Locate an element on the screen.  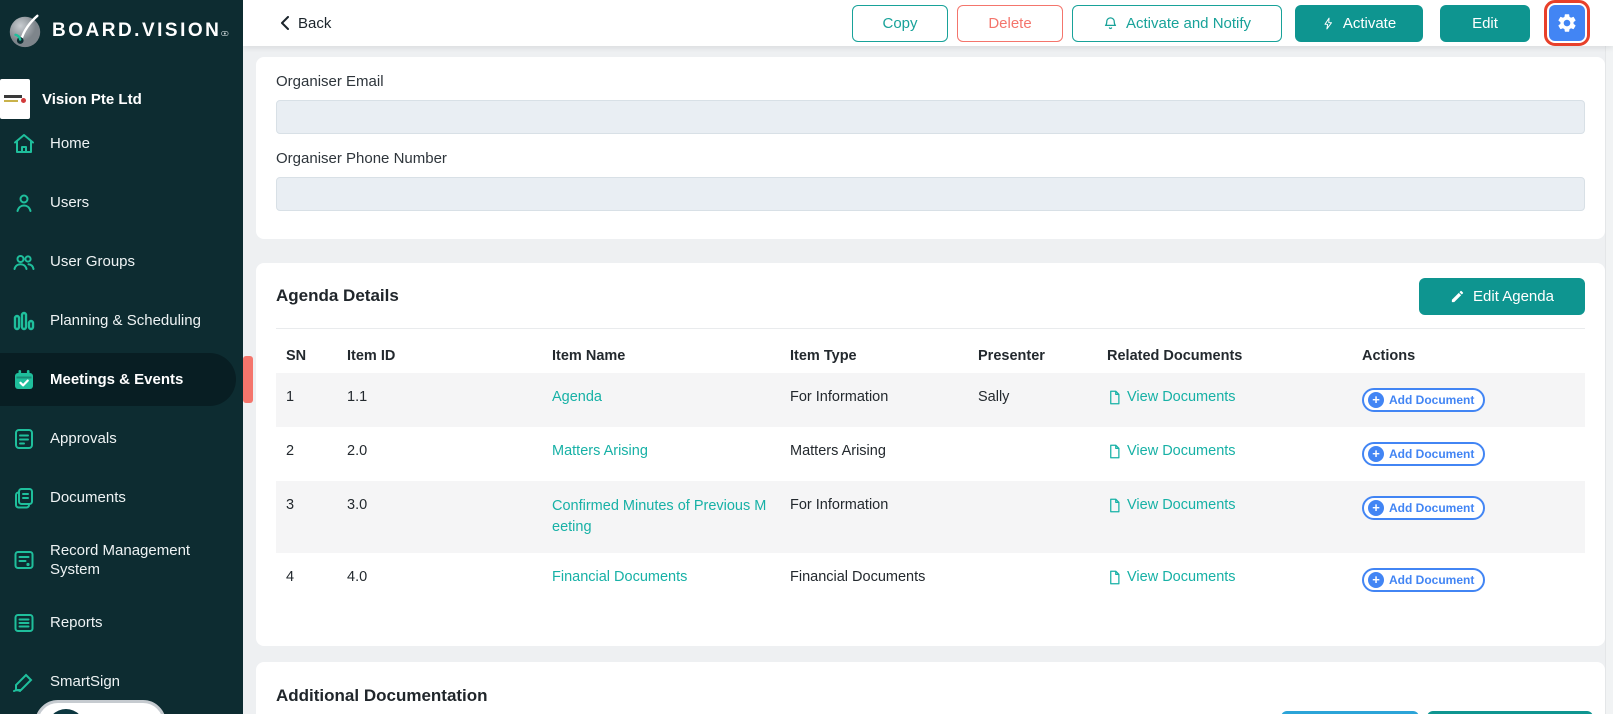
cell-sn: 4 is located at coordinates (290, 577).